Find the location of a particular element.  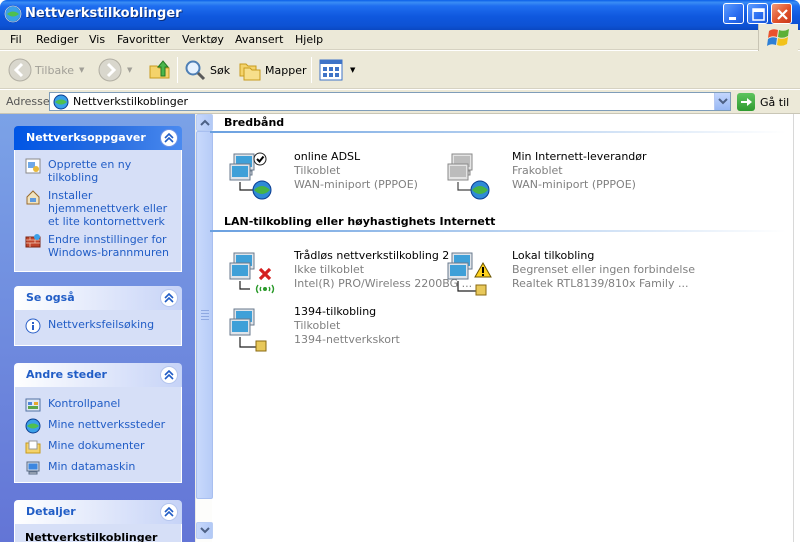

see-also-body: Nettverksfeilsøking is located at coordinates (98, 328).